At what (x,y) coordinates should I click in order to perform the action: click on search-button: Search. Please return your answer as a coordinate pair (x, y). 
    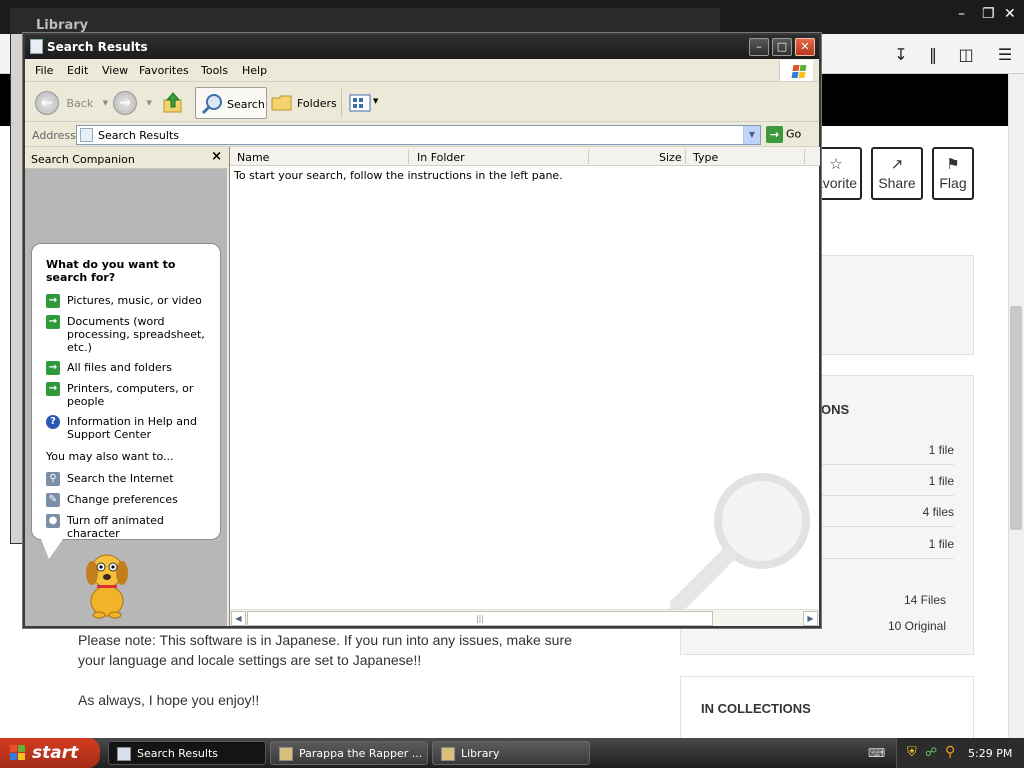
    Looking at the image, I should click on (231, 103).